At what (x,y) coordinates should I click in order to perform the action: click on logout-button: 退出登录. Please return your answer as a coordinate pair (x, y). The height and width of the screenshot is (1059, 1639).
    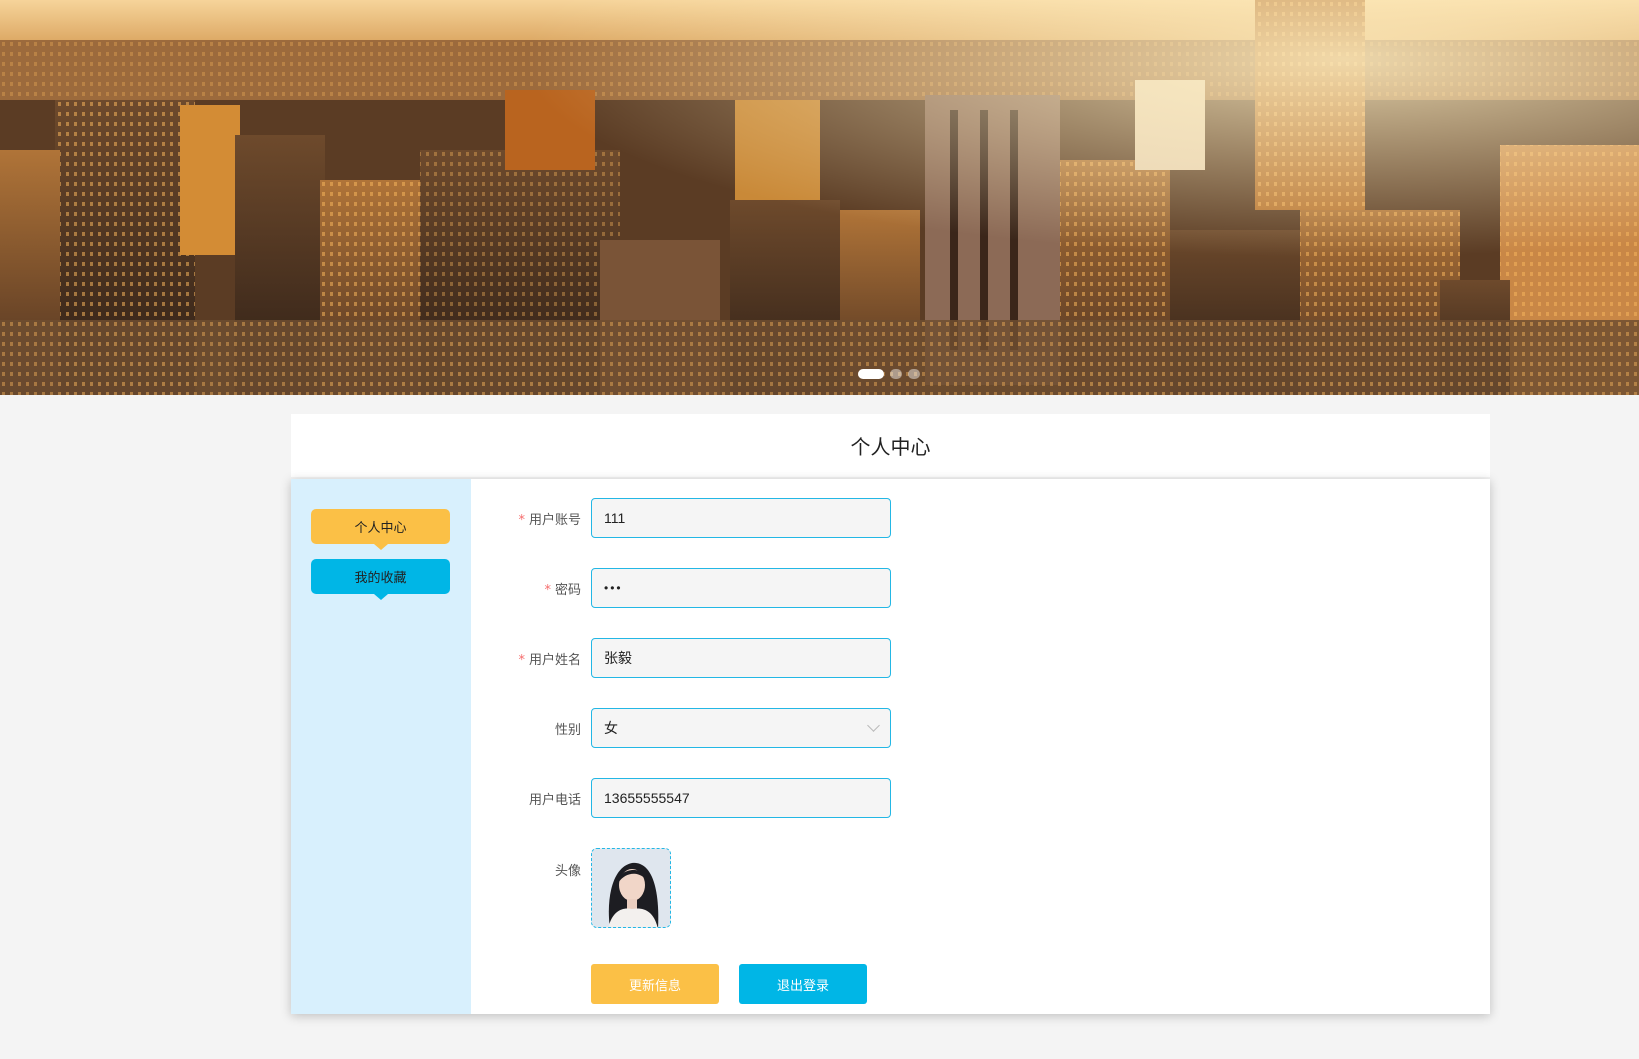
    Looking at the image, I should click on (803, 984).